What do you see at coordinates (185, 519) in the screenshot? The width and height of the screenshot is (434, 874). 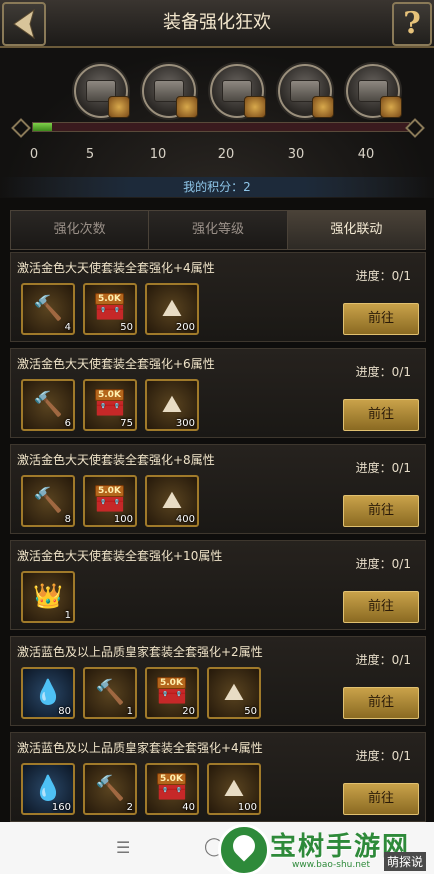 I see `item-count: 400` at bounding box center [185, 519].